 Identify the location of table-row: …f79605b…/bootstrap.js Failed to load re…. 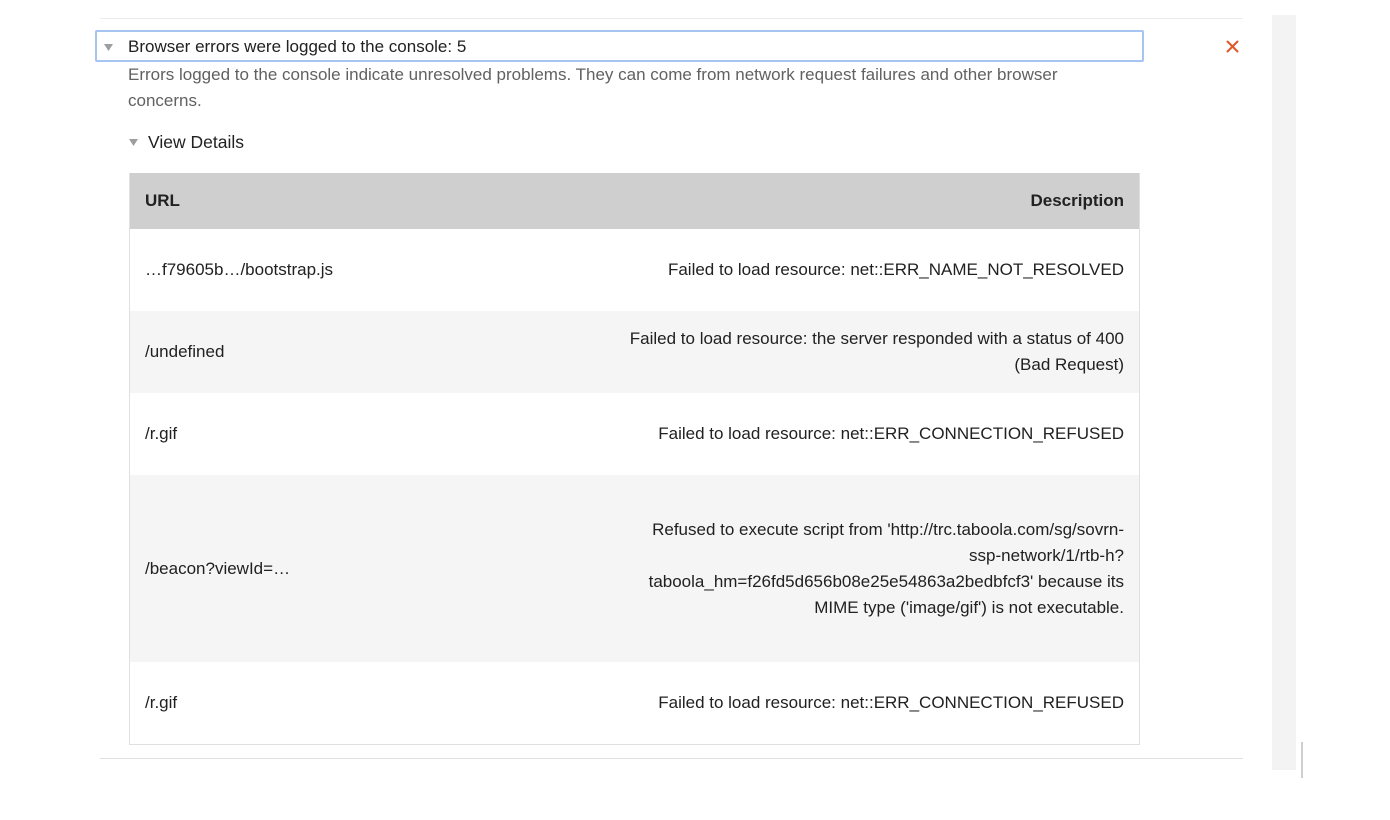
(634, 270).